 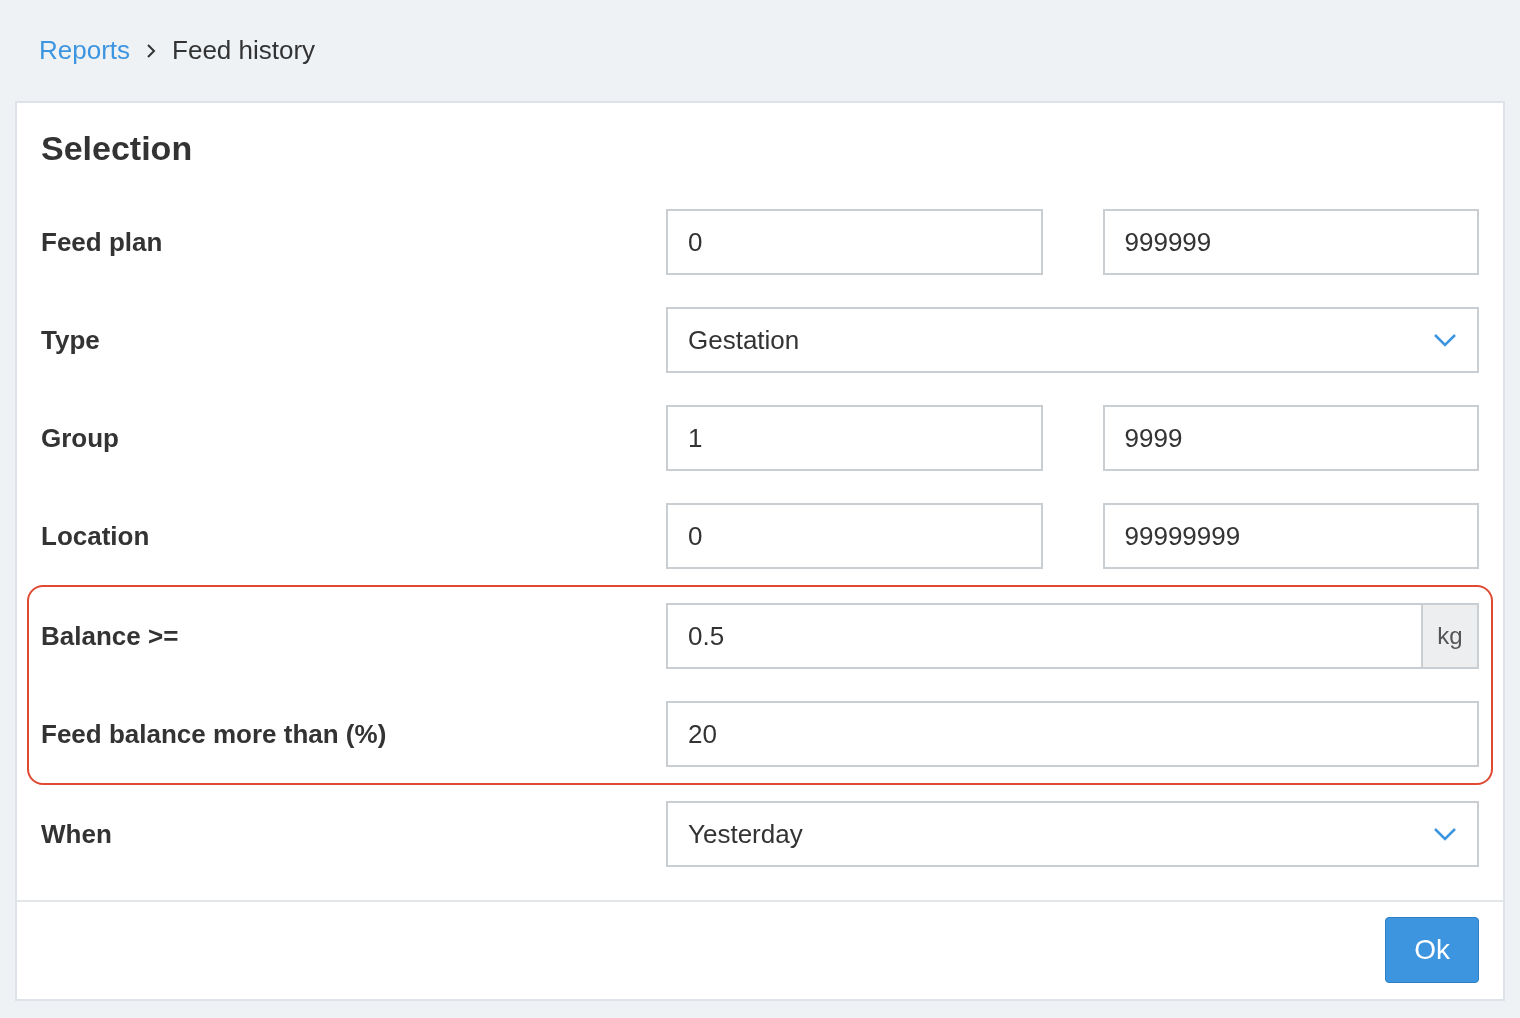 What do you see at coordinates (71, 340) in the screenshot?
I see `field-label: Type` at bounding box center [71, 340].